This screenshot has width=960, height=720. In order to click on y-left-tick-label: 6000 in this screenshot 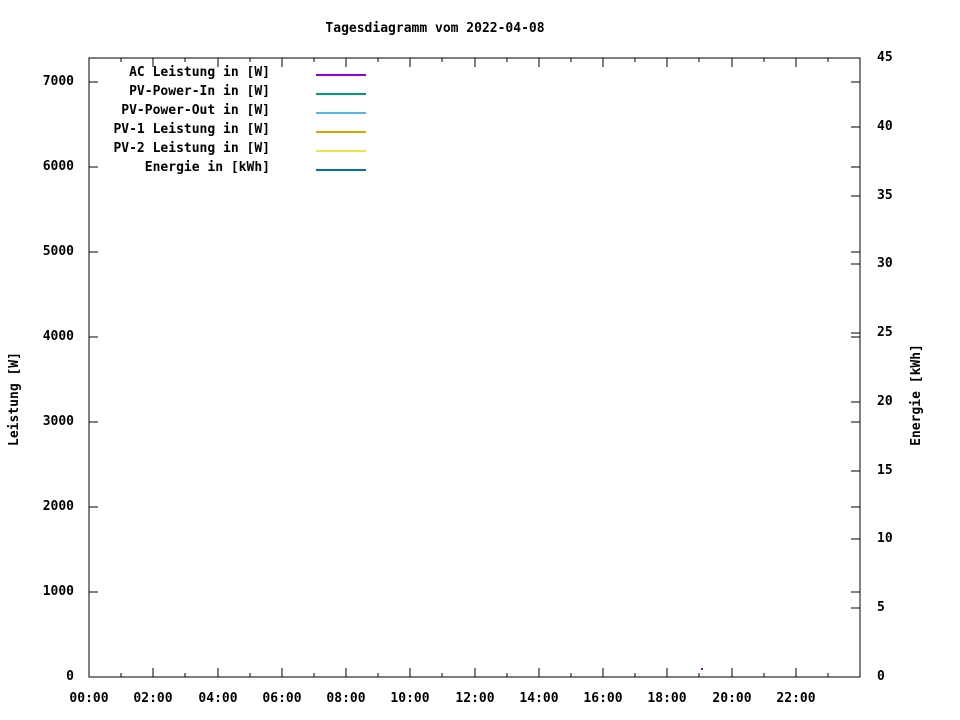, I will do `click(58, 166)`.